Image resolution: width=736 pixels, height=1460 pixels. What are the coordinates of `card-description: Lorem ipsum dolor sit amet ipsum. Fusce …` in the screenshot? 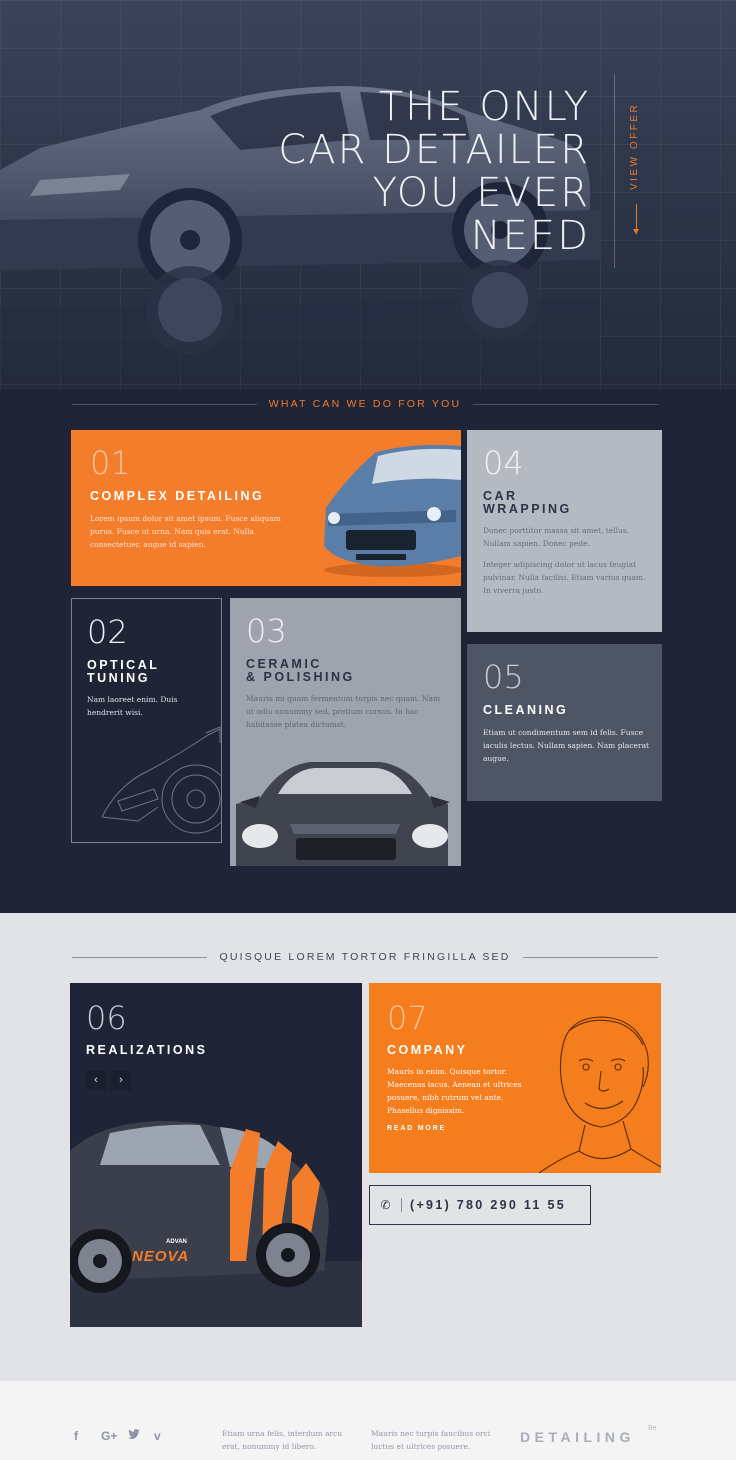 It's located at (185, 531).